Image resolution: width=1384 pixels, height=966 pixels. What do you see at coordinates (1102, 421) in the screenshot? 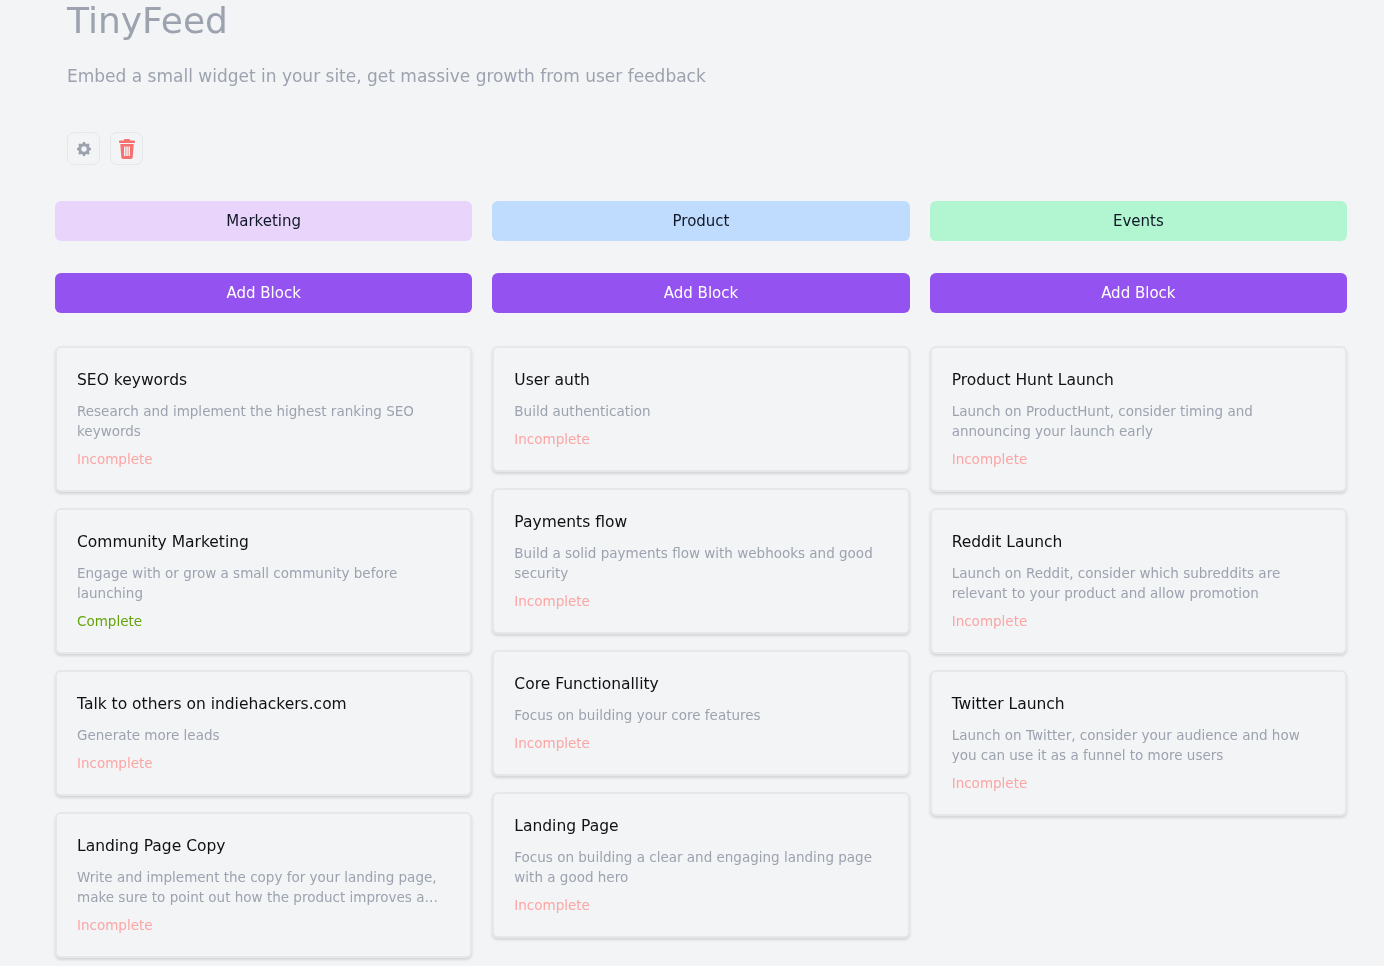
I see `task-description: Launch on ProductHunt, consider timing and announcing your launch early` at bounding box center [1102, 421].